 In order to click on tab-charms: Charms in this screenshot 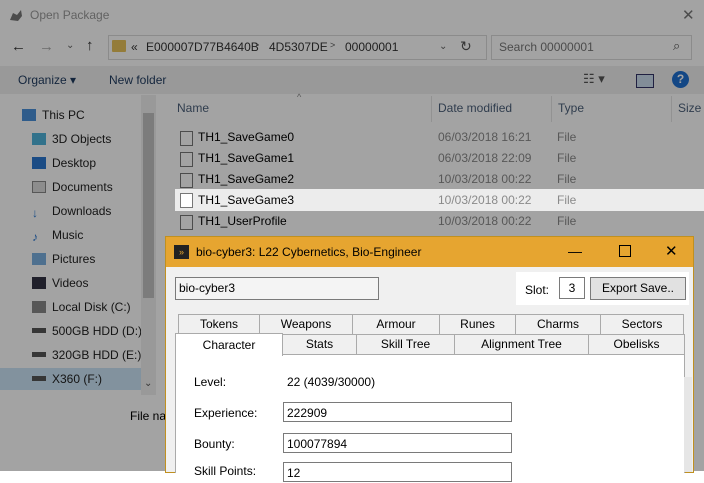, I will do `click(558, 324)`.